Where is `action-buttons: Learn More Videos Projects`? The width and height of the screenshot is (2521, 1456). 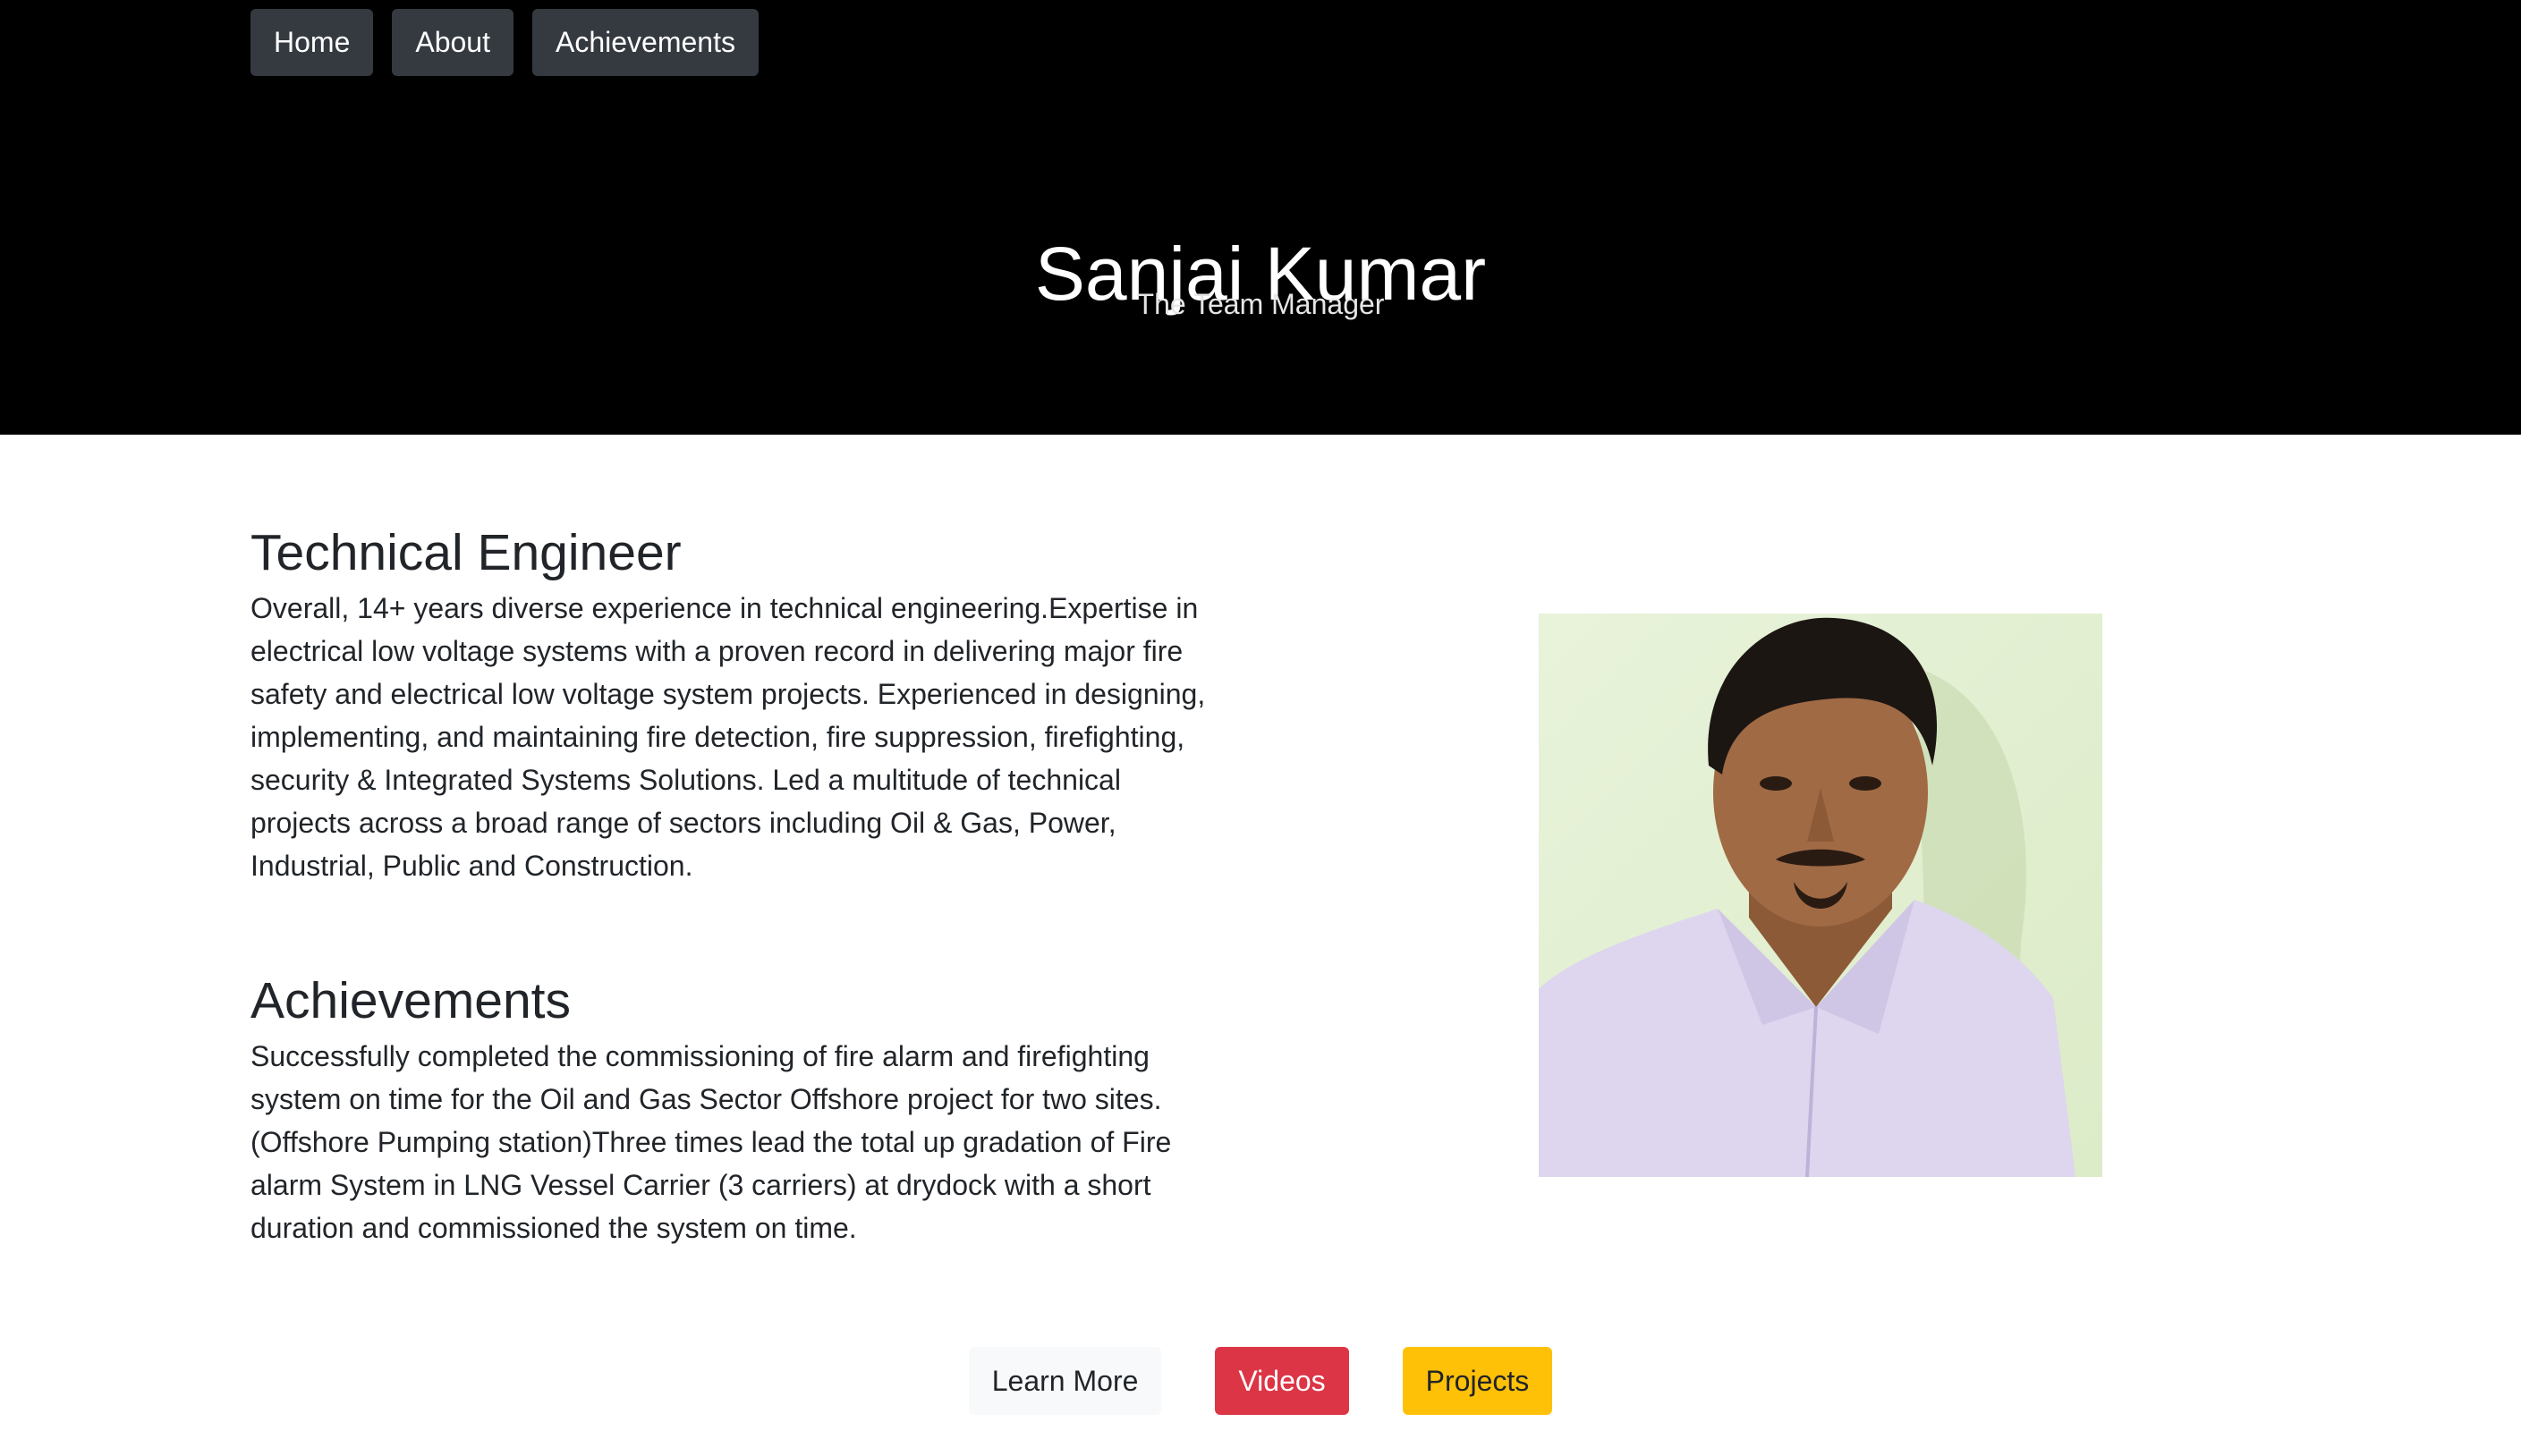
action-buttons: Learn More Videos Projects is located at coordinates (1260, 1381).